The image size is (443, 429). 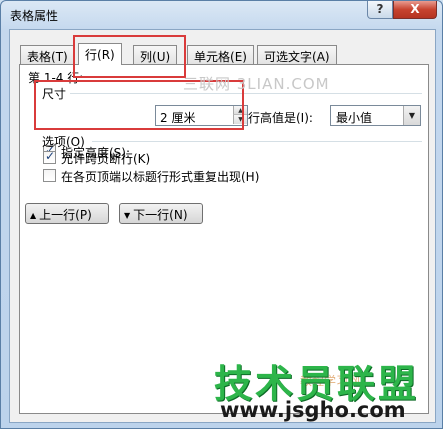 I want to click on tab-row: 行(R), so click(x=100, y=54).